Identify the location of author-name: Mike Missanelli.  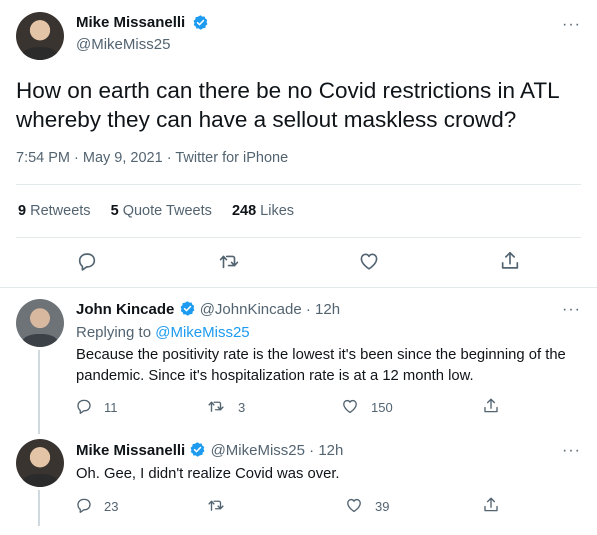
(130, 22).